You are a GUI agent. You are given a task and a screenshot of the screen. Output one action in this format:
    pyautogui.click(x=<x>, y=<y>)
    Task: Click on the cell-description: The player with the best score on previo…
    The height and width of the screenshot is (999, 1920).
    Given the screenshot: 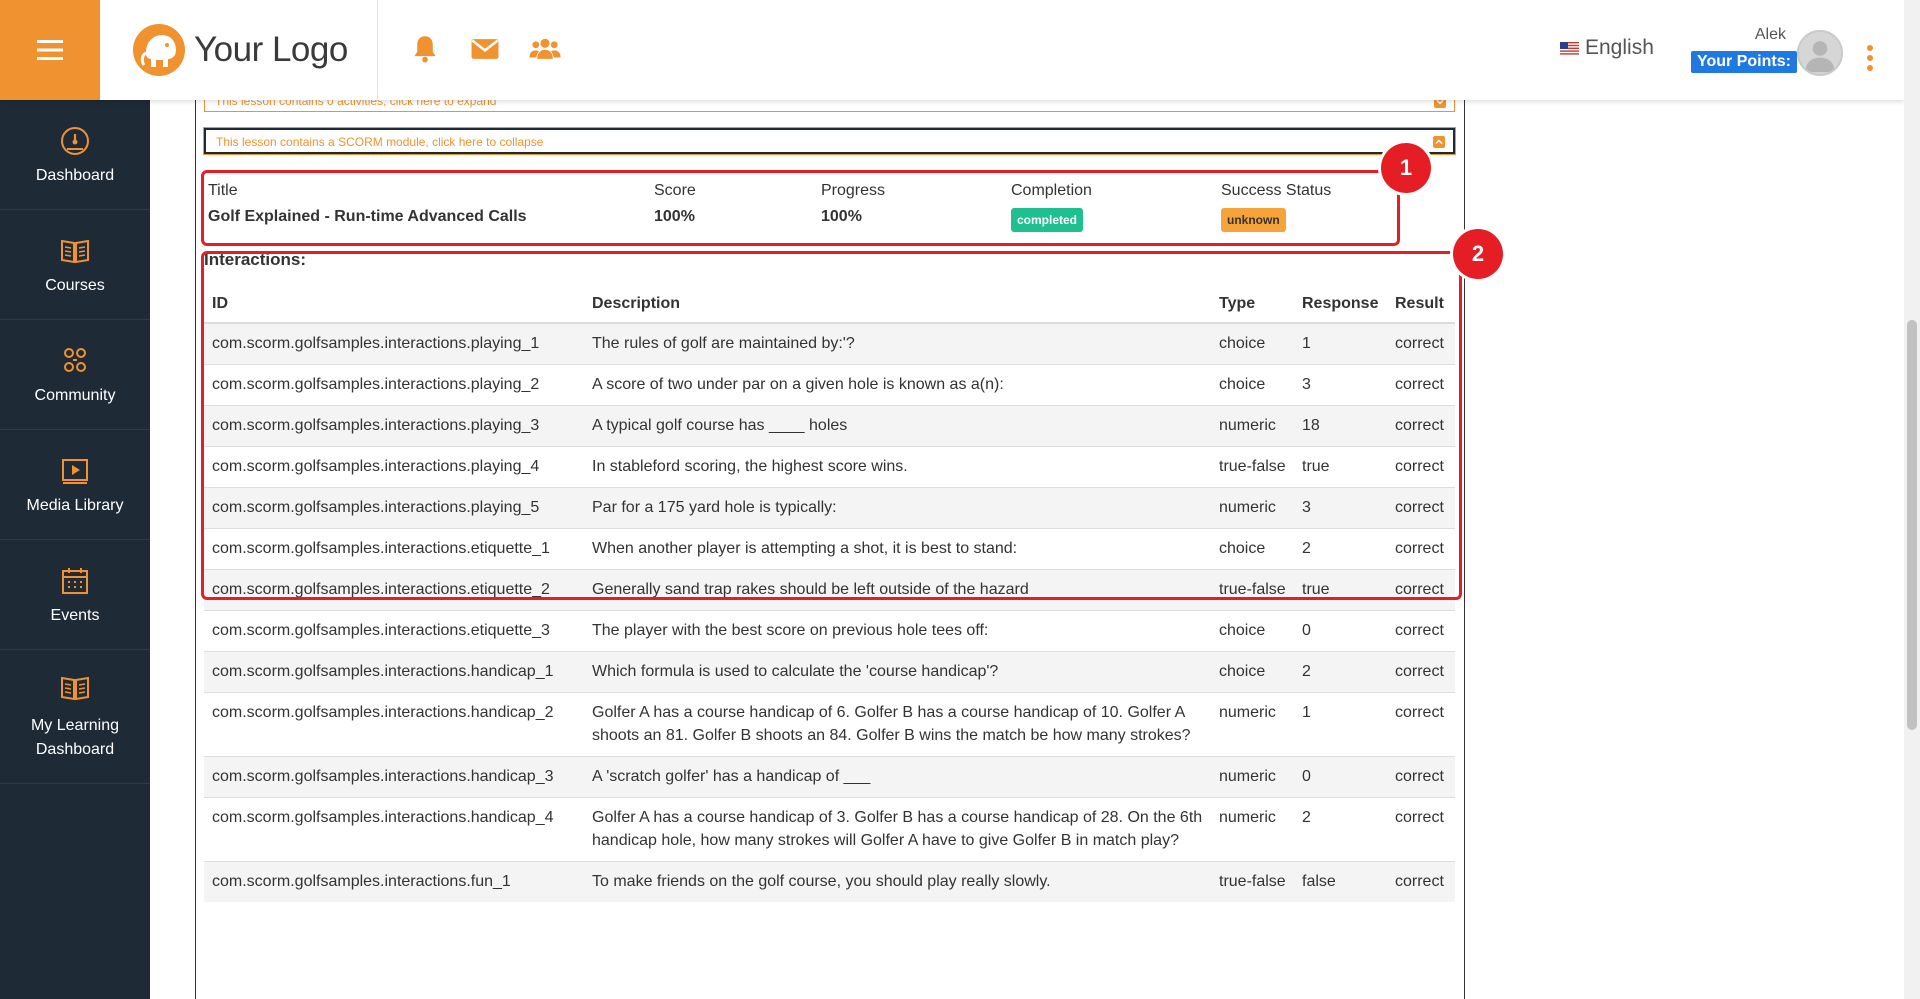 What is the action you would take?
    pyautogui.click(x=897, y=631)
    